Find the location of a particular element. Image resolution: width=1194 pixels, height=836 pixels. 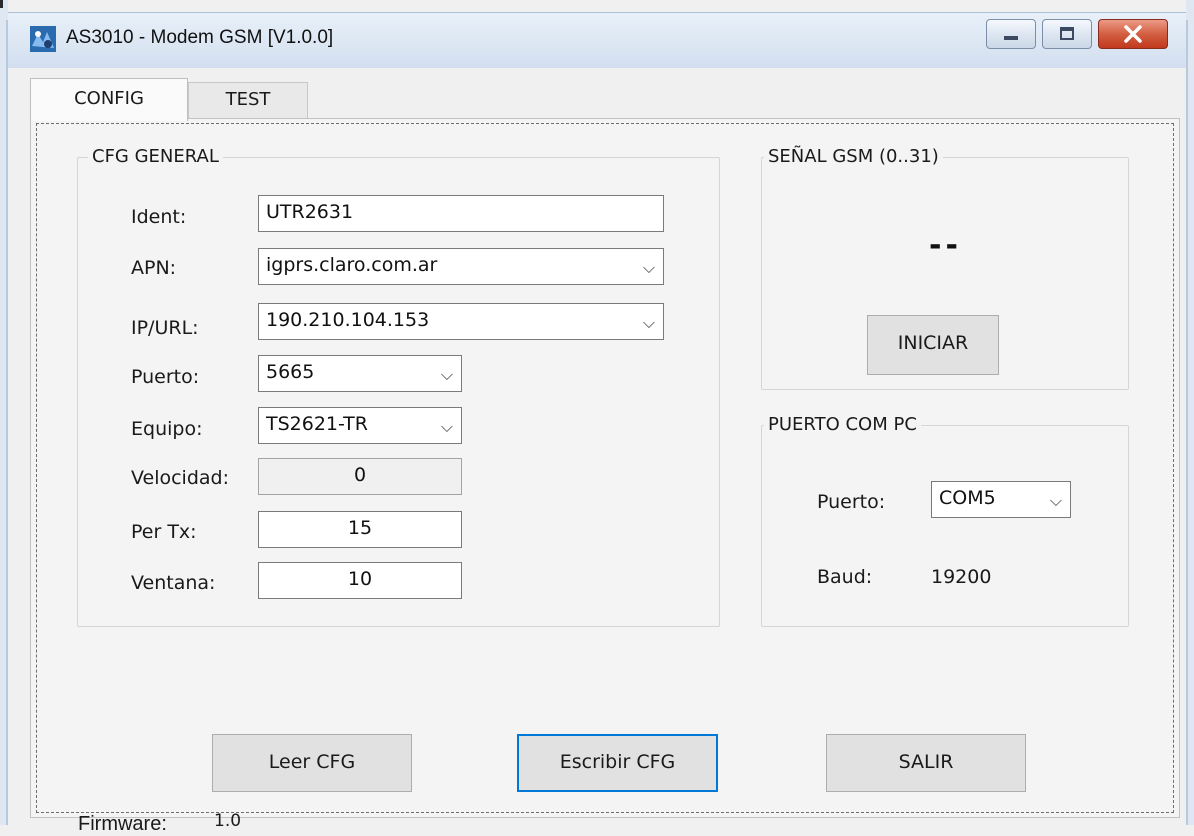

velocidad-field: 0 is located at coordinates (360, 476).